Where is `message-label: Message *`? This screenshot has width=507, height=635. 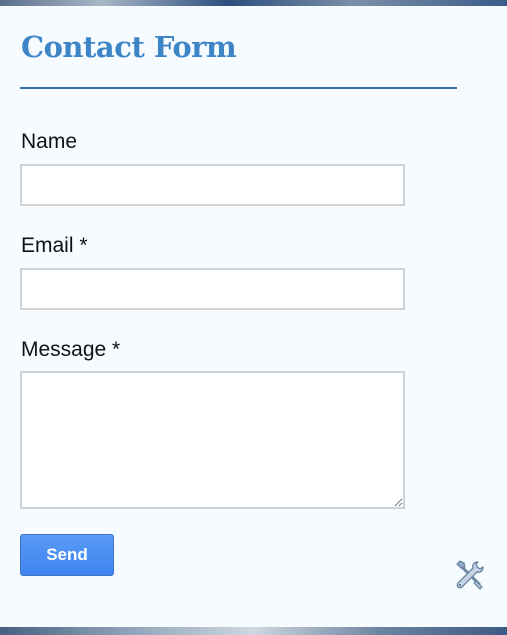
message-label: Message * is located at coordinates (71, 349).